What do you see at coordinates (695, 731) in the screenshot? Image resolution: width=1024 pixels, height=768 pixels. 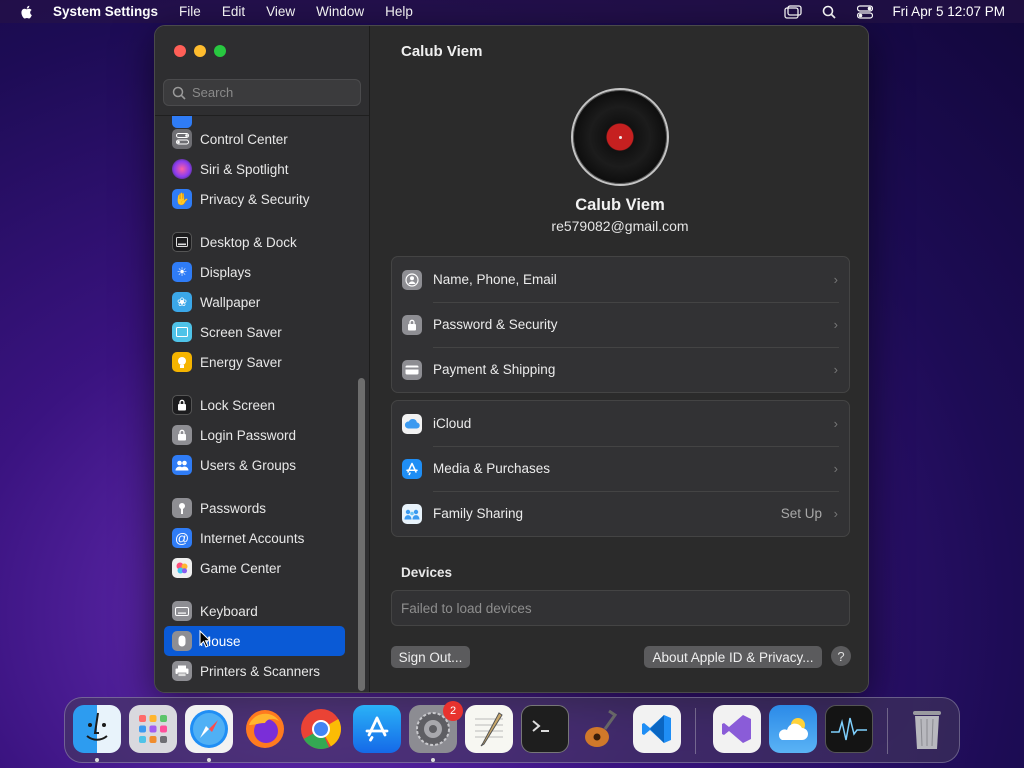 I see `dock-divider` at bounding box center [695, 731].